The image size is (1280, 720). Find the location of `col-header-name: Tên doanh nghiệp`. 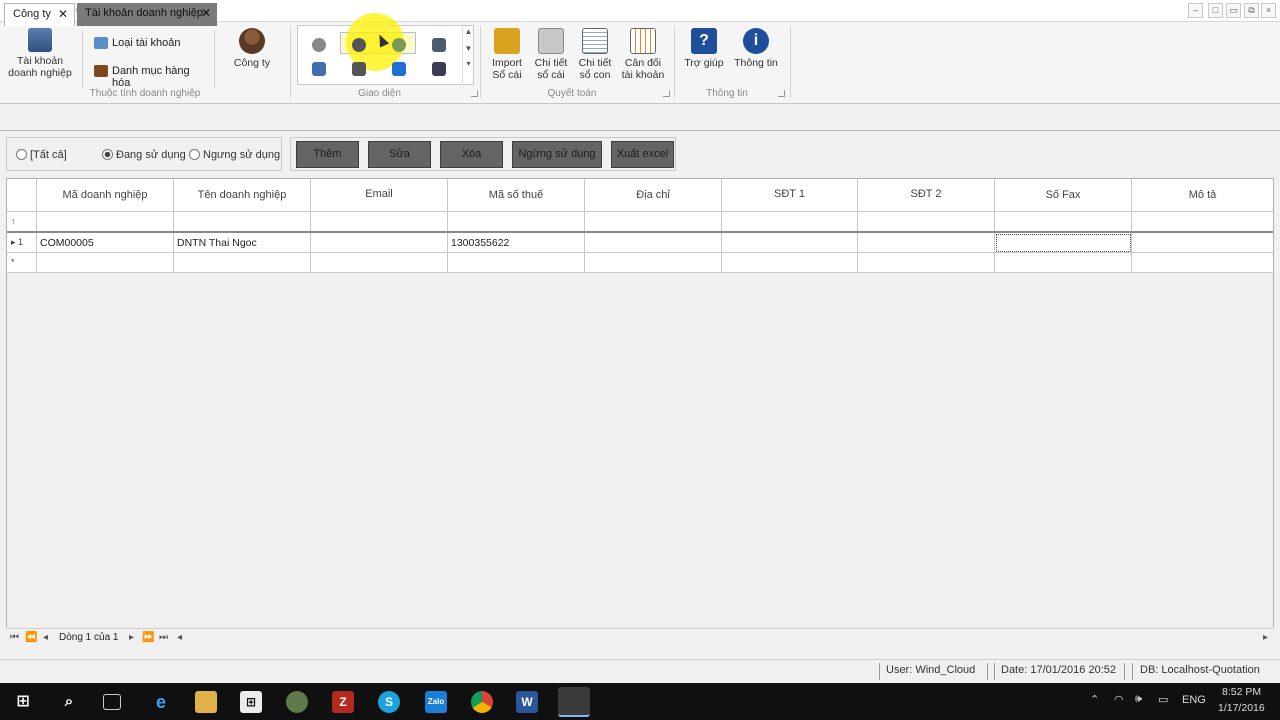

col-header-name: Tên doanh nghiệp is located at coordinates (242, 195).